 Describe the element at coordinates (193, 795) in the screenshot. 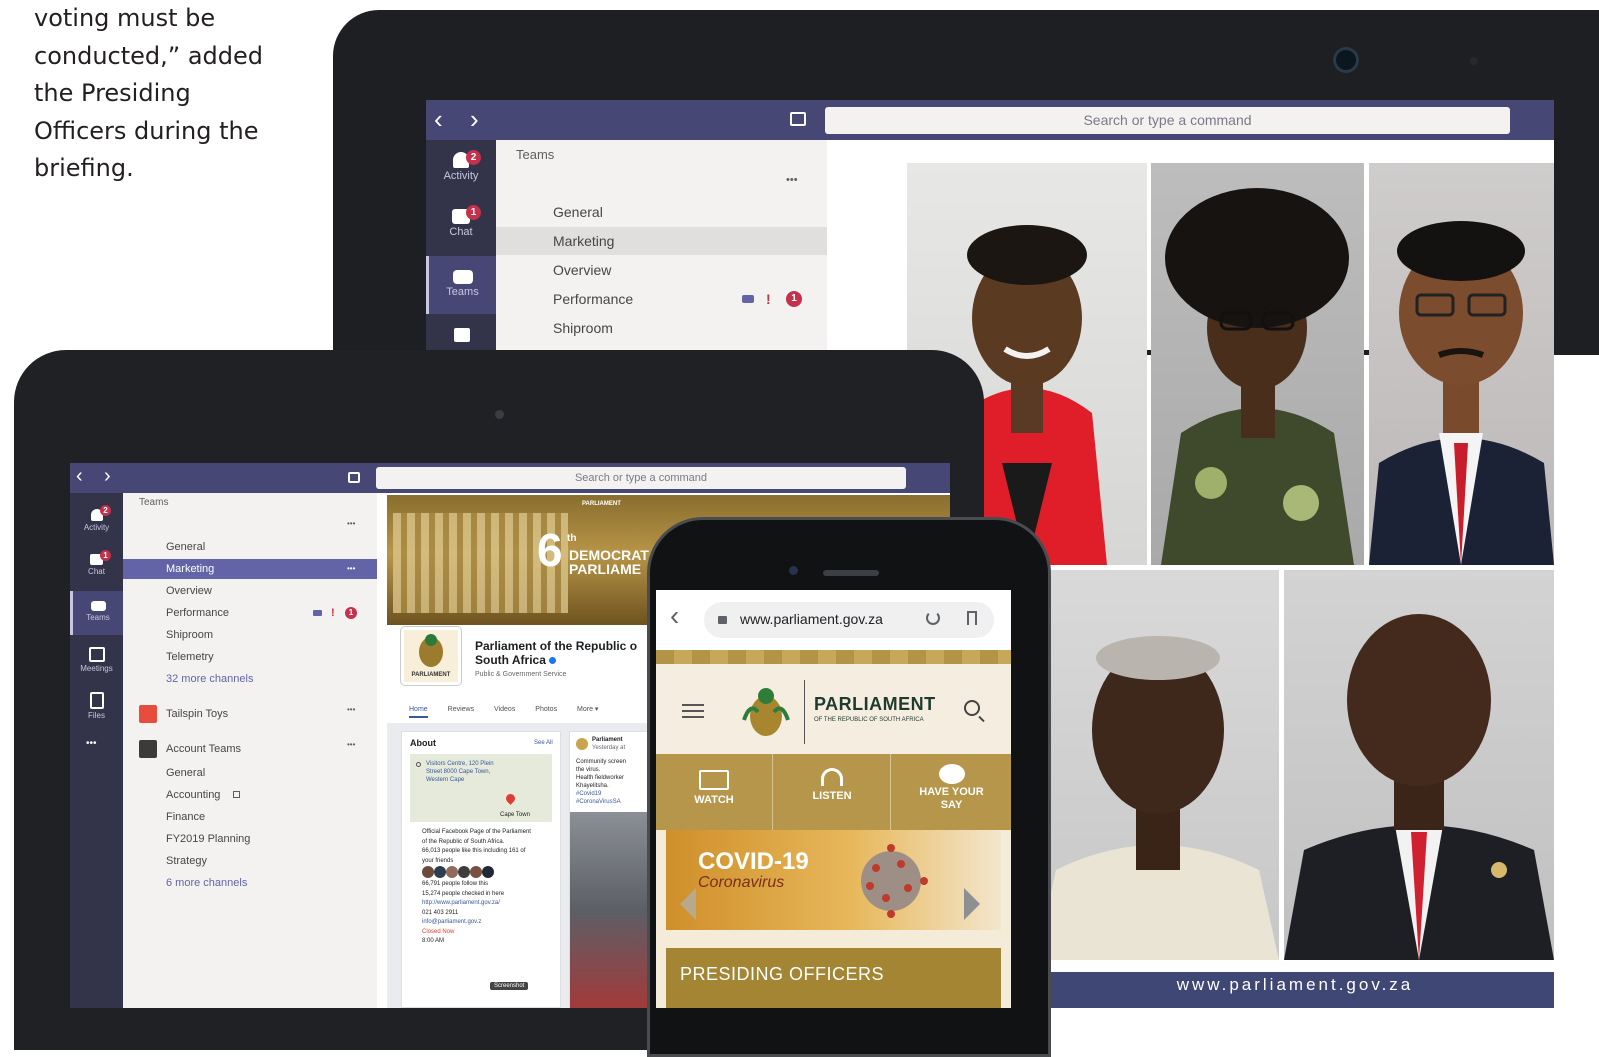

I see `channel-accounting: Accounting` at that location.